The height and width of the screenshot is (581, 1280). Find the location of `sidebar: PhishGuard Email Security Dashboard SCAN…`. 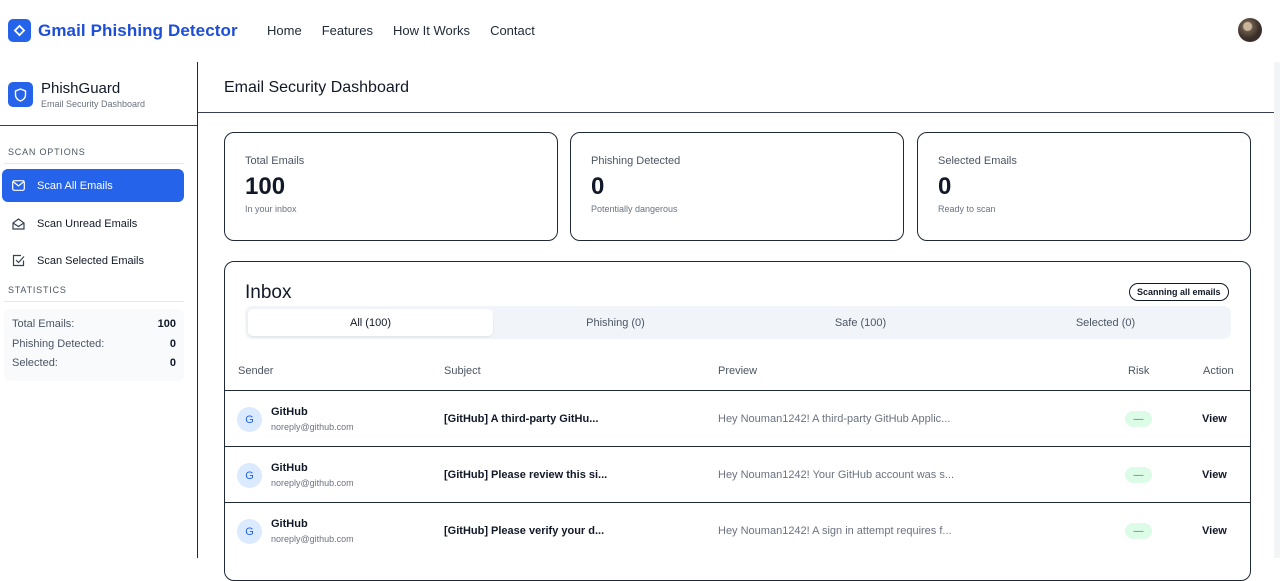

sidebar: PhishGuard Email Security Dashboard SCAN… is located at coordinates (99, 310).